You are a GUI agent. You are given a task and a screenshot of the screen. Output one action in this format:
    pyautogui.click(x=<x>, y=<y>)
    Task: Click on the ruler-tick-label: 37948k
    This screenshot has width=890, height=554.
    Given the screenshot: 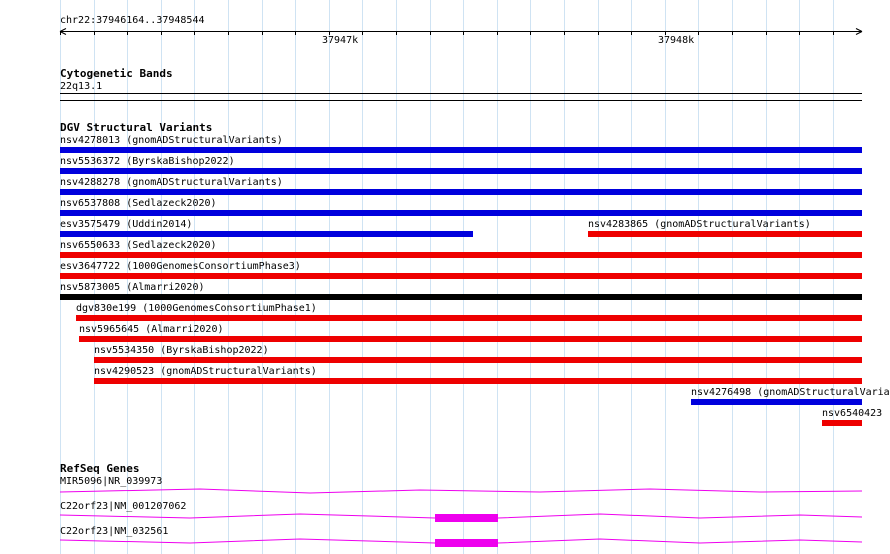 What is the action you would take?
    pyautogui.click(x=676, y=40)
    